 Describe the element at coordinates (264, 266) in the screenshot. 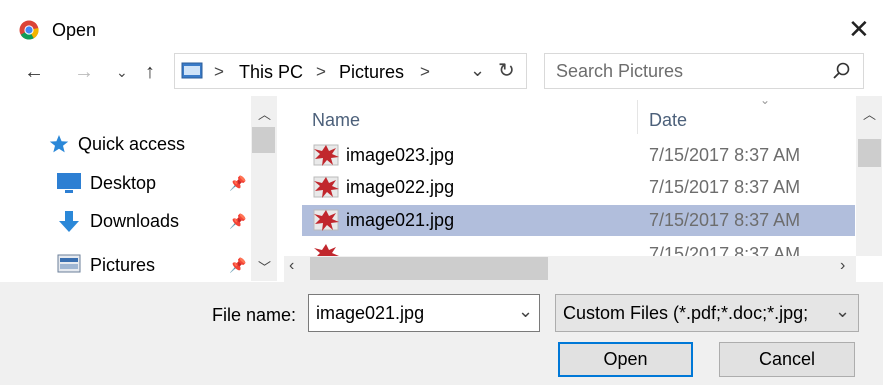

I see `scroll-down-icon: ﹀` at that location.